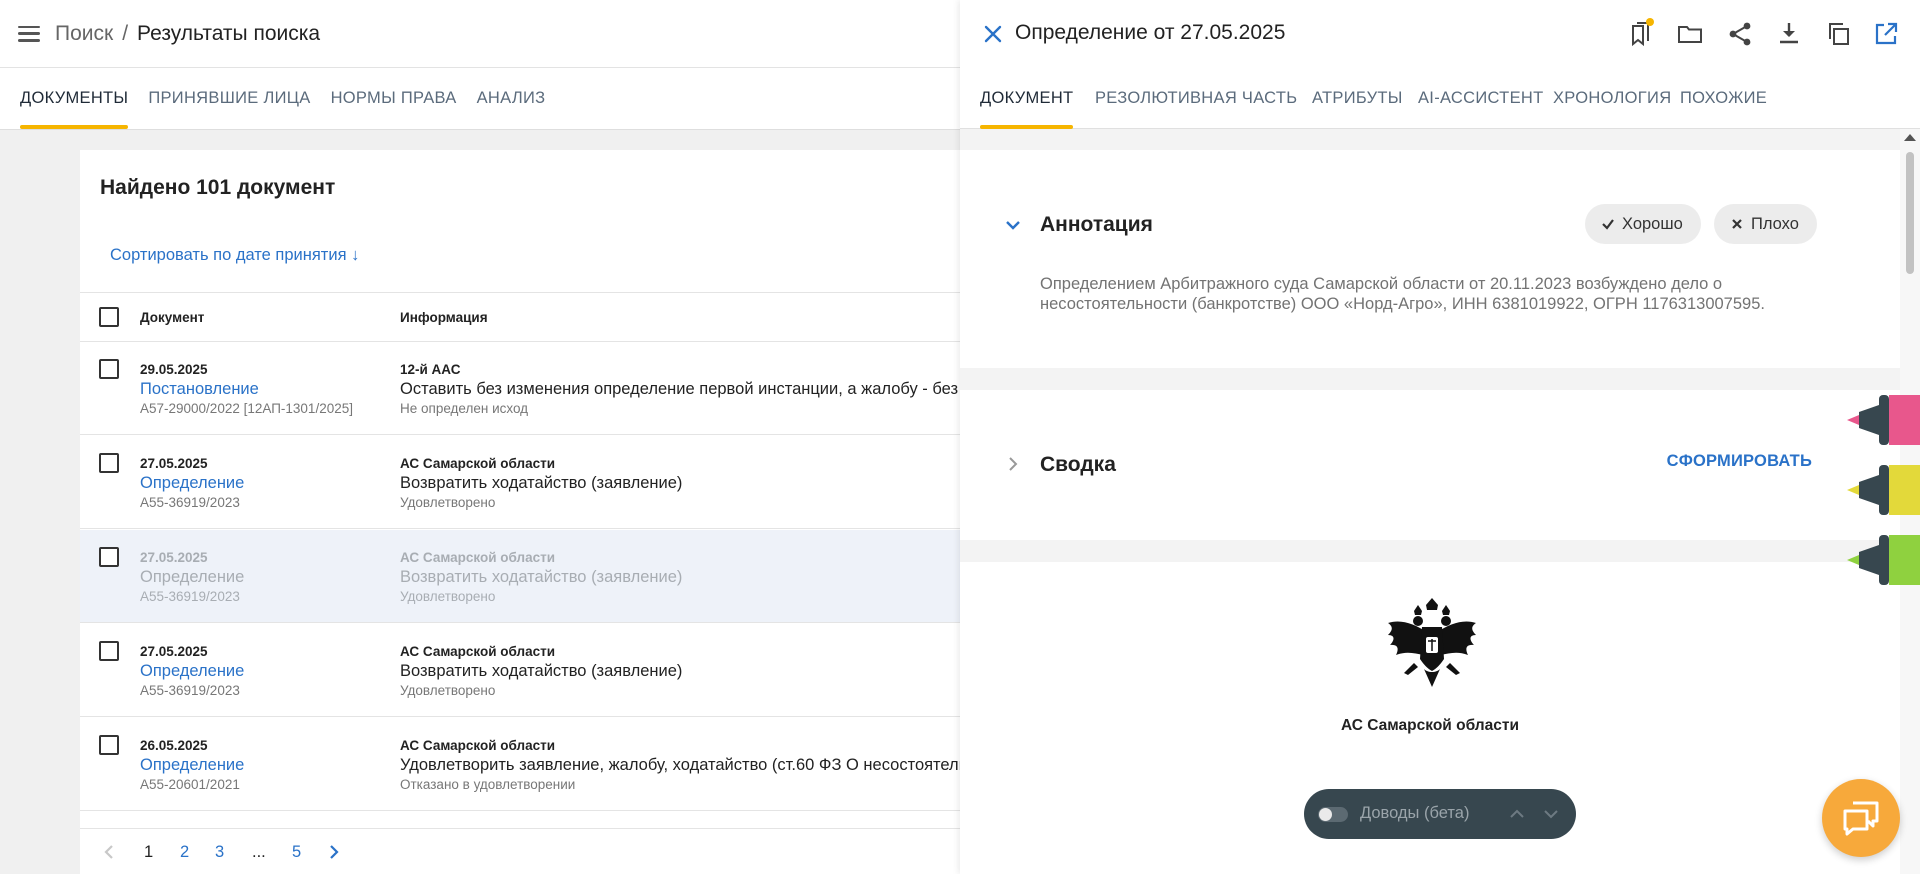 The width and height of the screenshot is (1920, 874). I want to click on highlighter-yellow-icon, so click(1882, 490).